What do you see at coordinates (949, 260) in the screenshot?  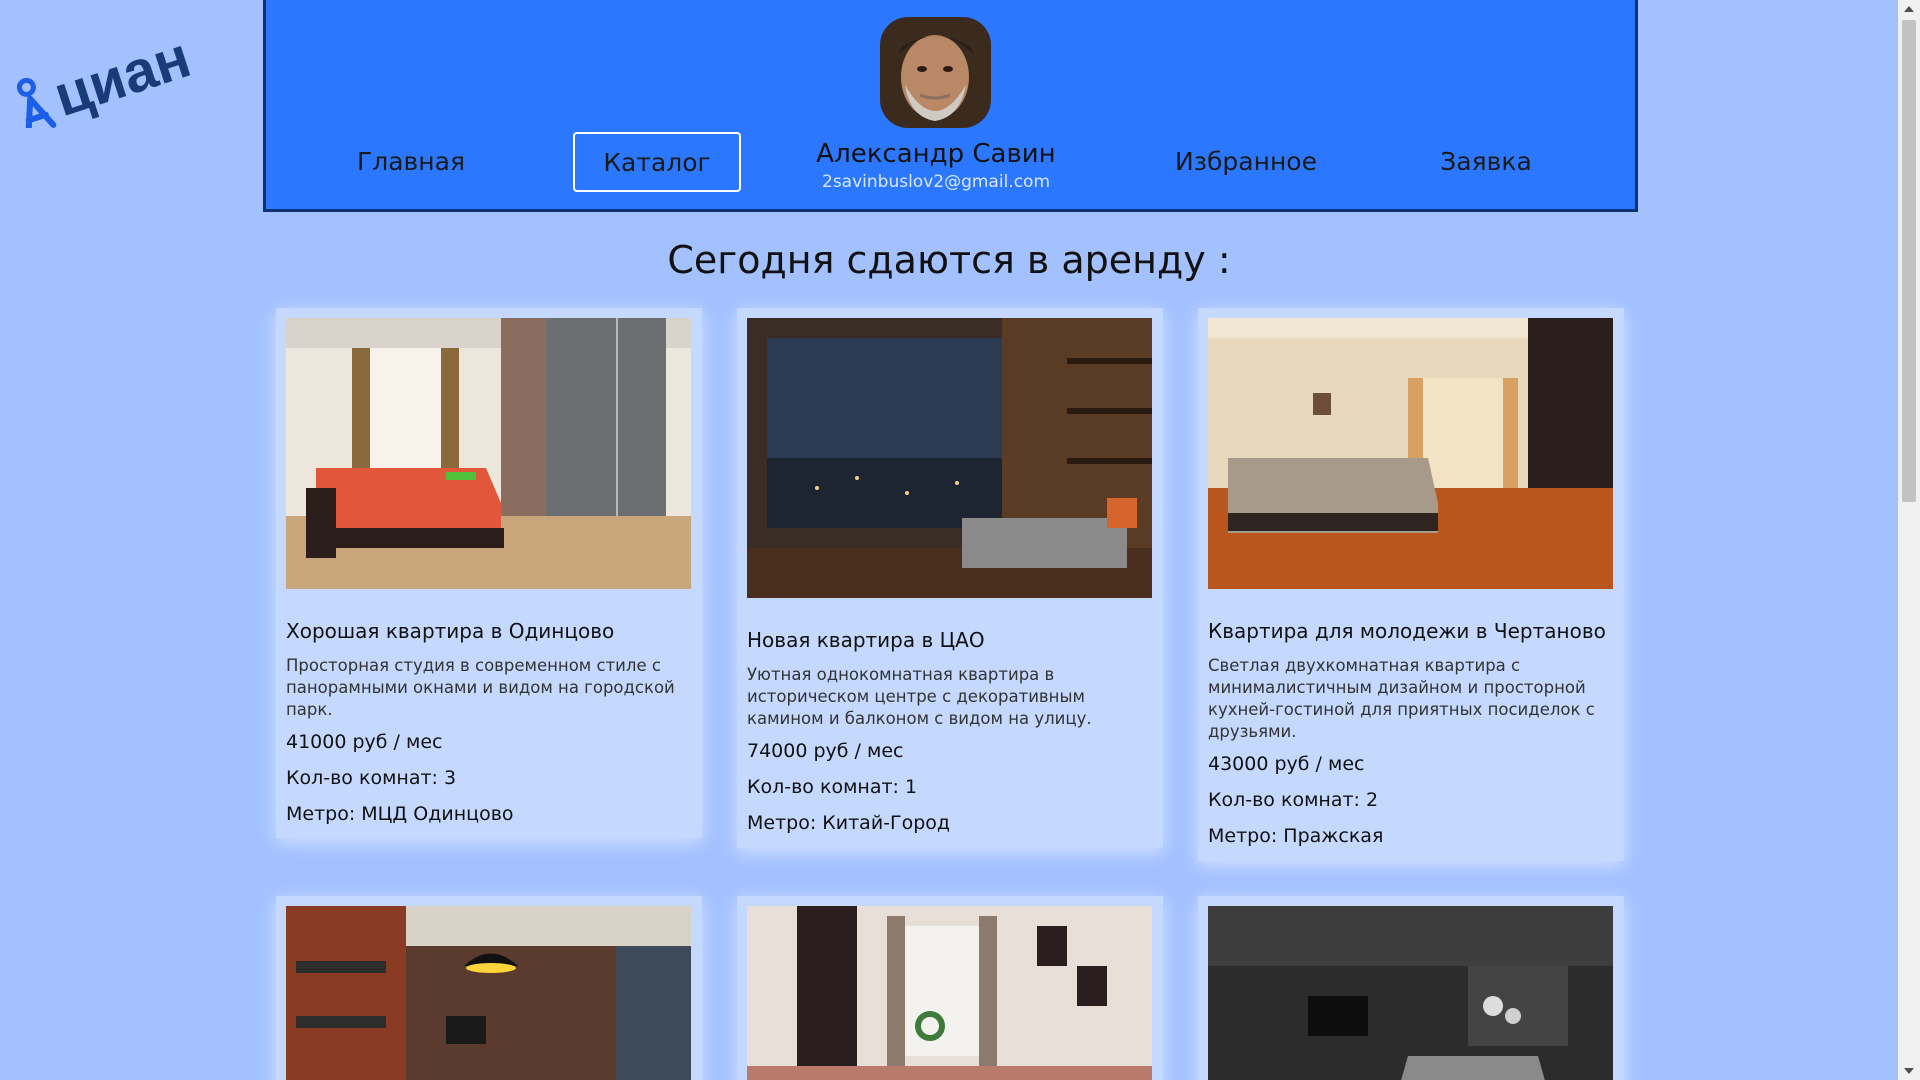 I see `section-title: Сегодня сдаются в аренду :` at bounding box center [949, 260].